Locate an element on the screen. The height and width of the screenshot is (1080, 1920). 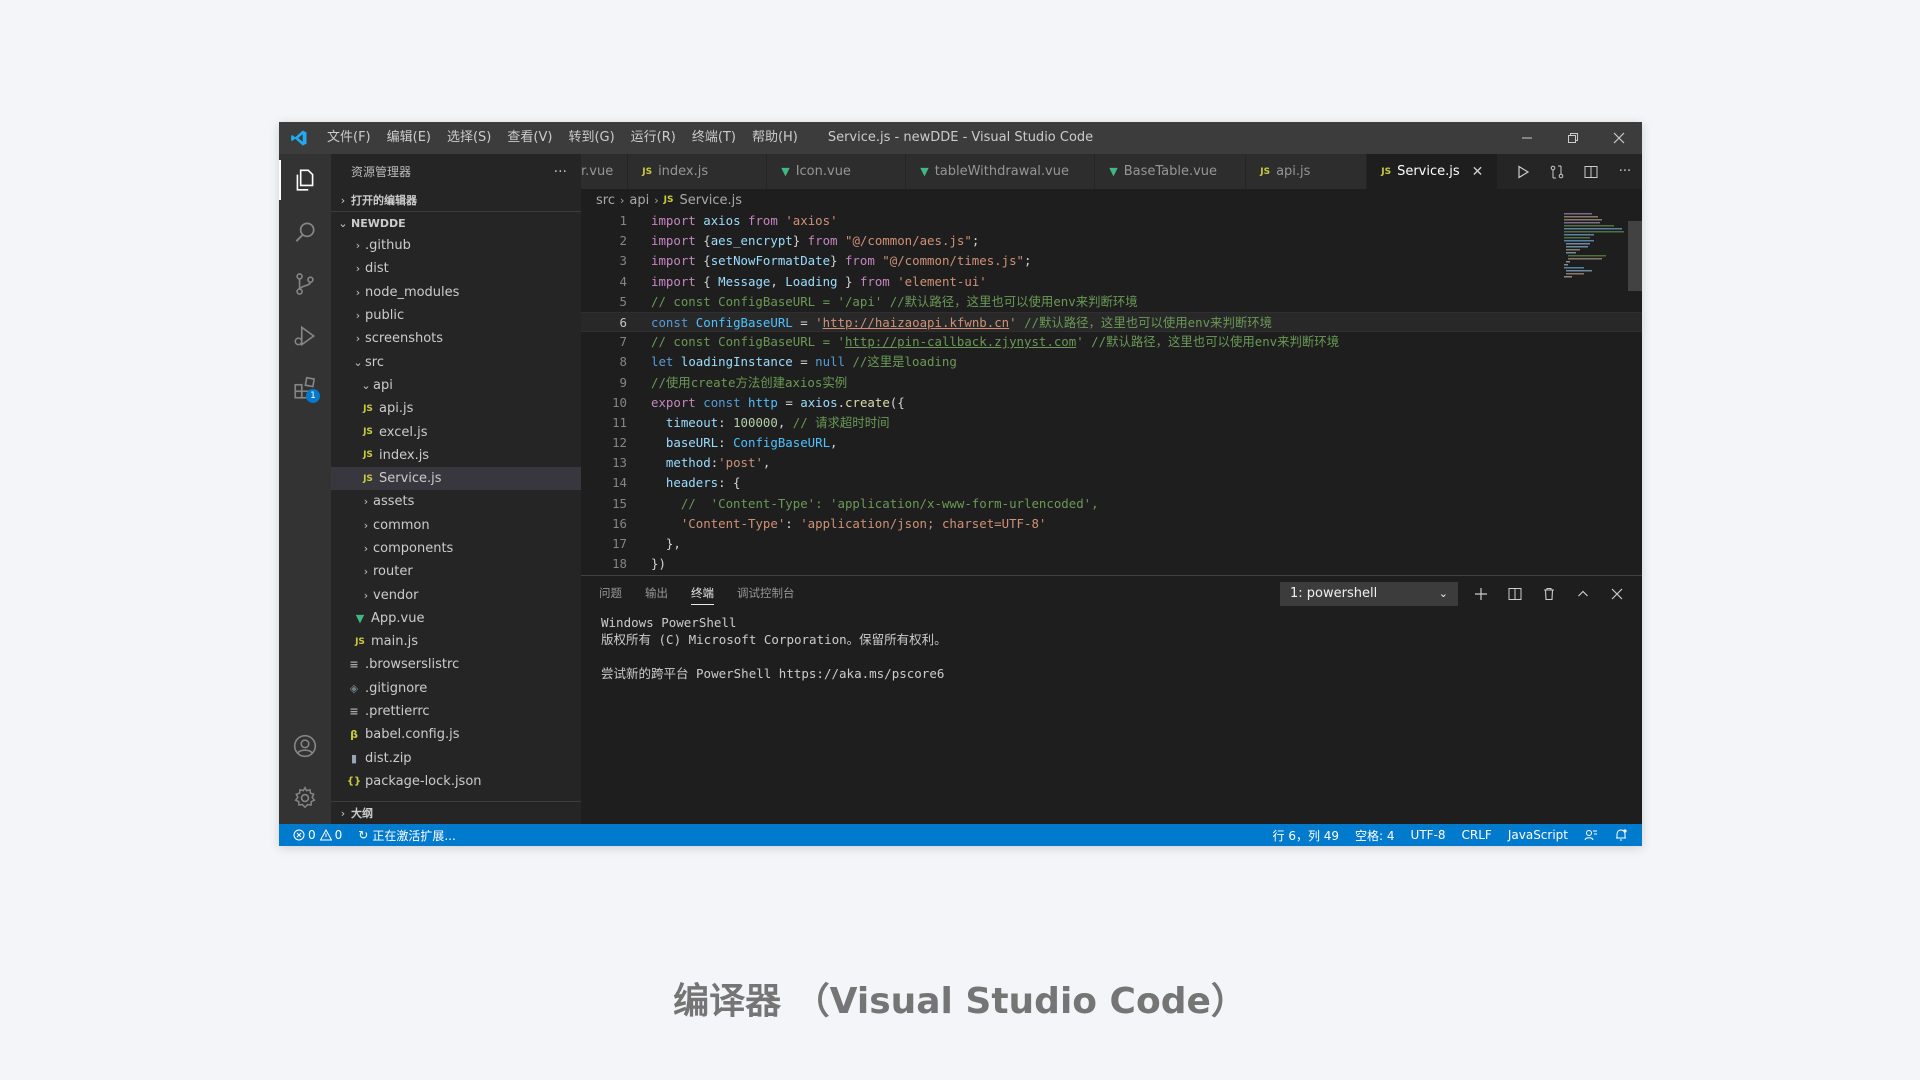
code-line: 11 timeout: 100000, // 请求超时时间 is located at coordinates (751, 422).